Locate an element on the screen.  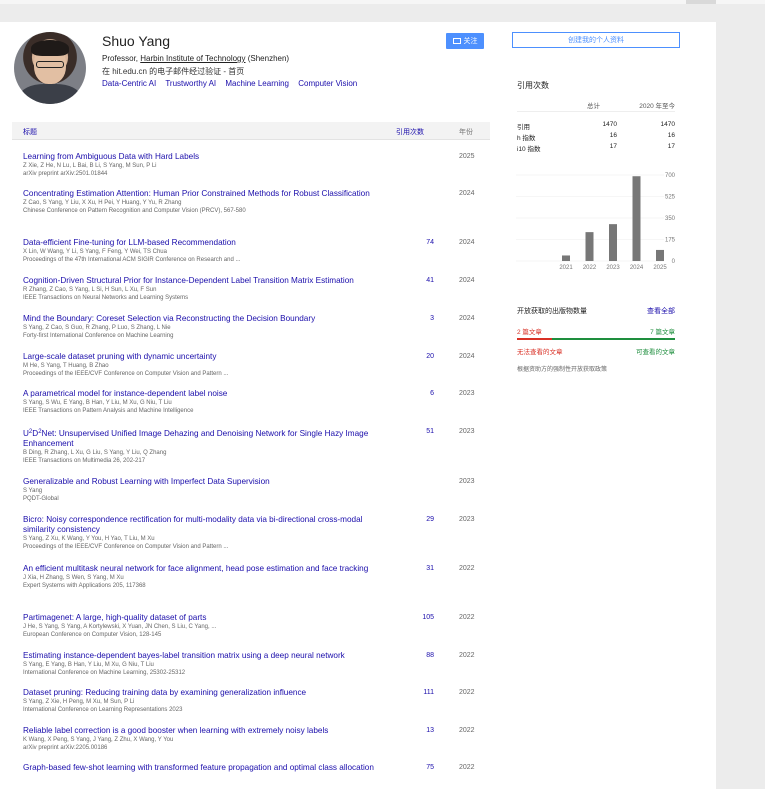
affiliation-link: Harbin Institute of Technology is located at coordinates (192, 58).